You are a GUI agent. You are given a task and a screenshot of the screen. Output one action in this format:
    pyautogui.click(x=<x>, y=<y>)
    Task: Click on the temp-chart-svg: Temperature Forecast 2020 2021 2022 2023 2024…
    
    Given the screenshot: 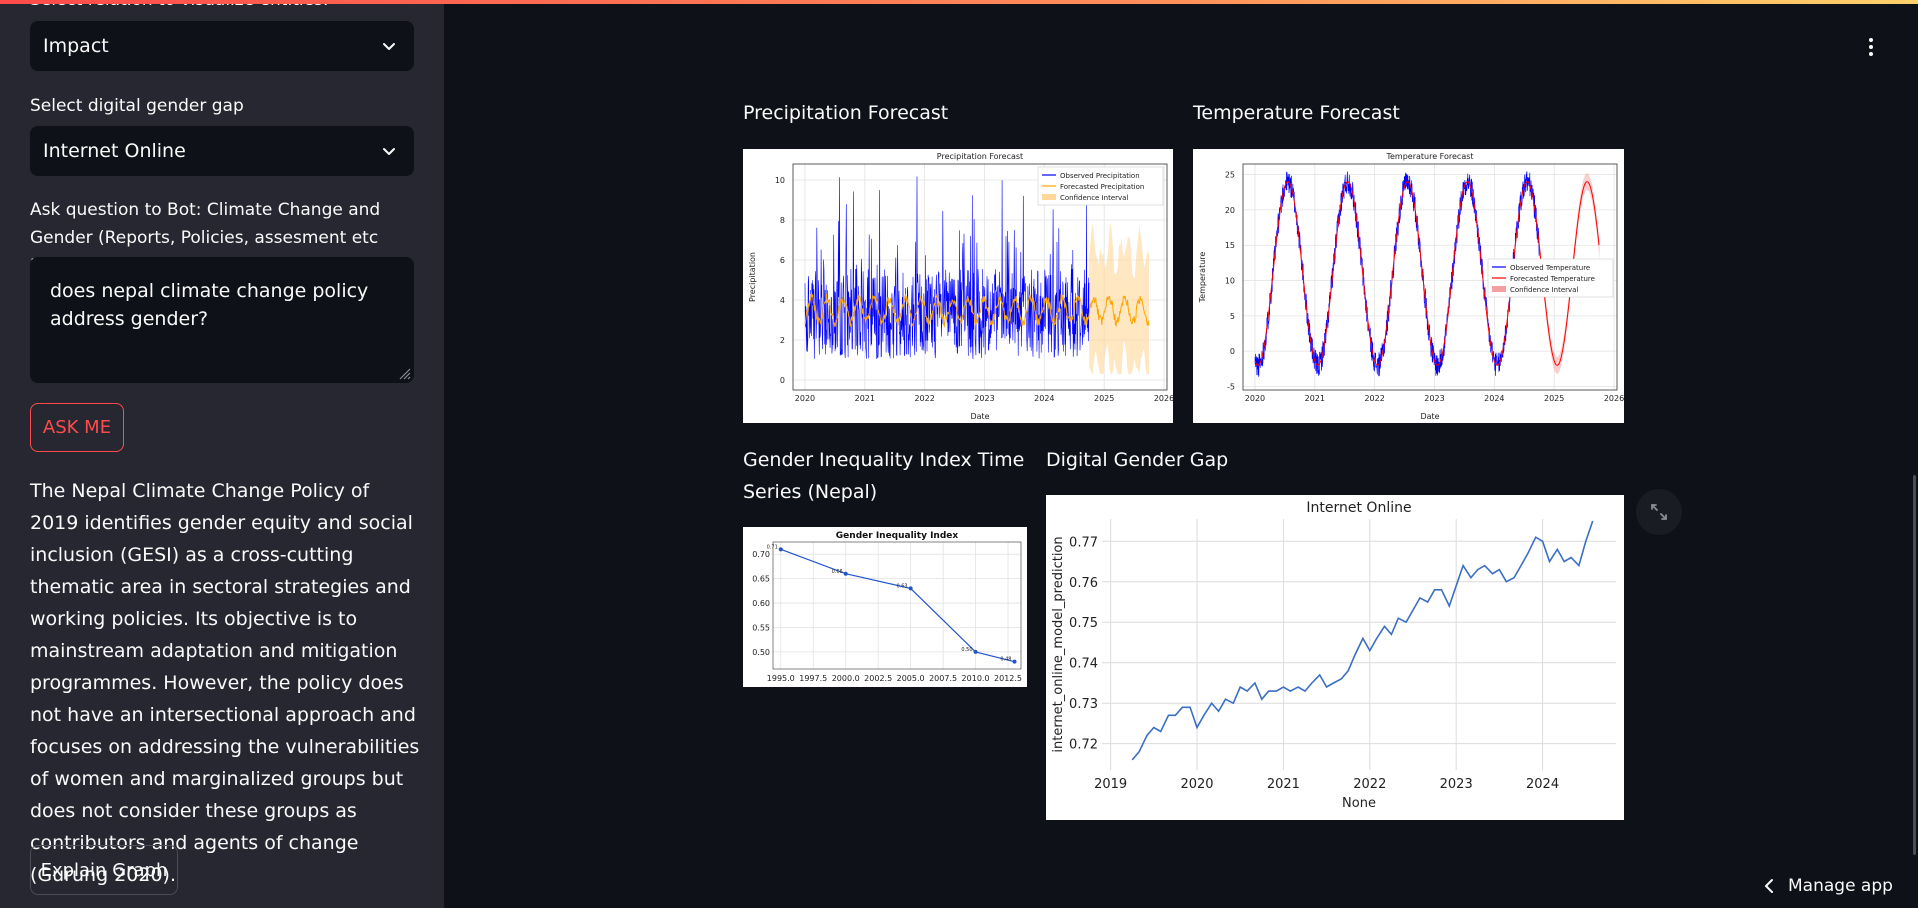 What is the action you would take?
    pyautogui.click(x=1411, y=286)
    